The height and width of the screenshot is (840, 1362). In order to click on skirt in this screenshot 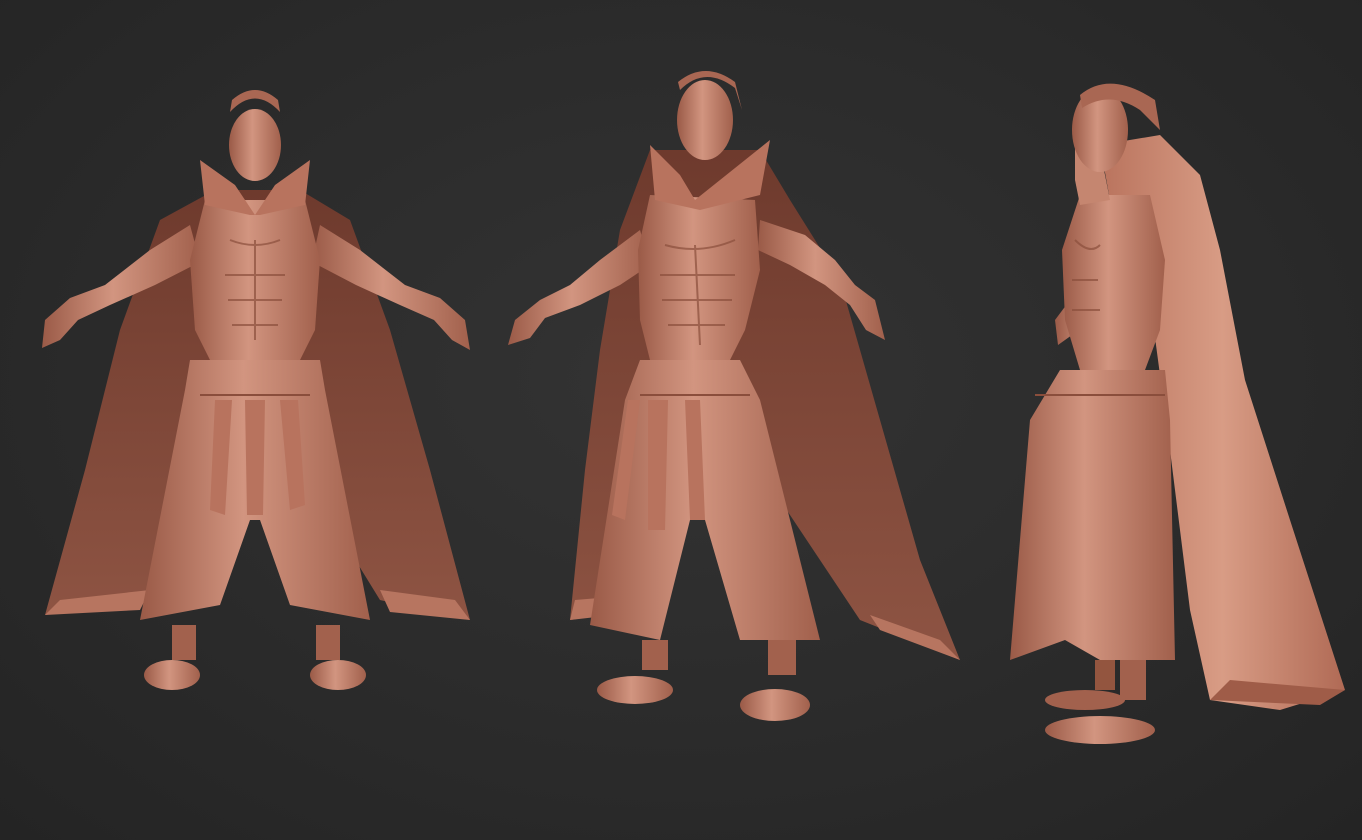, I will do `click(1092, 515)`.